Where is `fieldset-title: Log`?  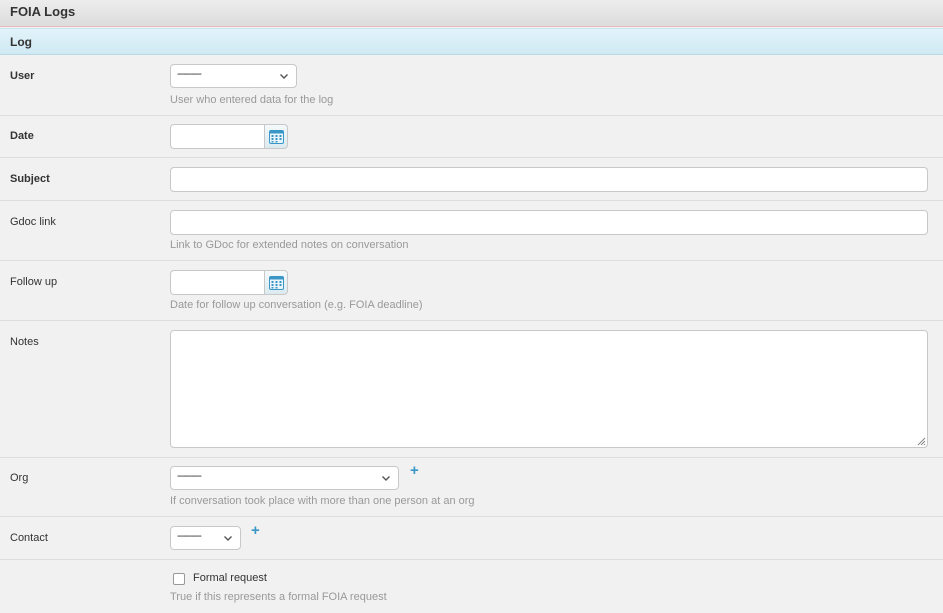 fieldset-title: Log is located at coordinates (21, 42).